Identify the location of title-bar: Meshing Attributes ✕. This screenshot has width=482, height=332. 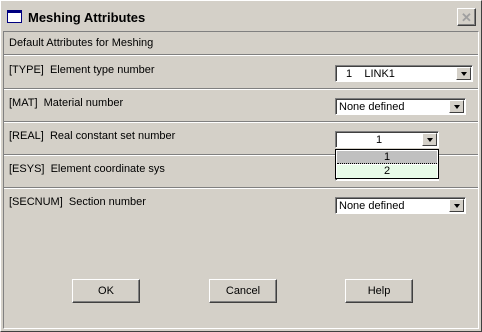
(241, 16).